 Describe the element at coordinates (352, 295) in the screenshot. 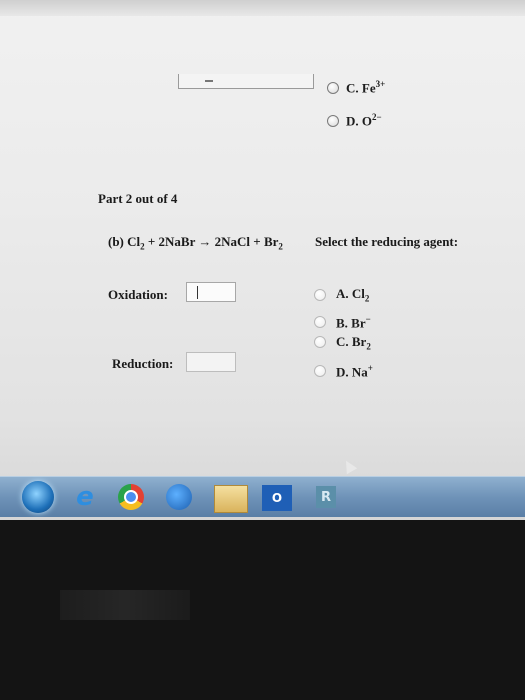

I see `option-a: A. Cl2` at that location.